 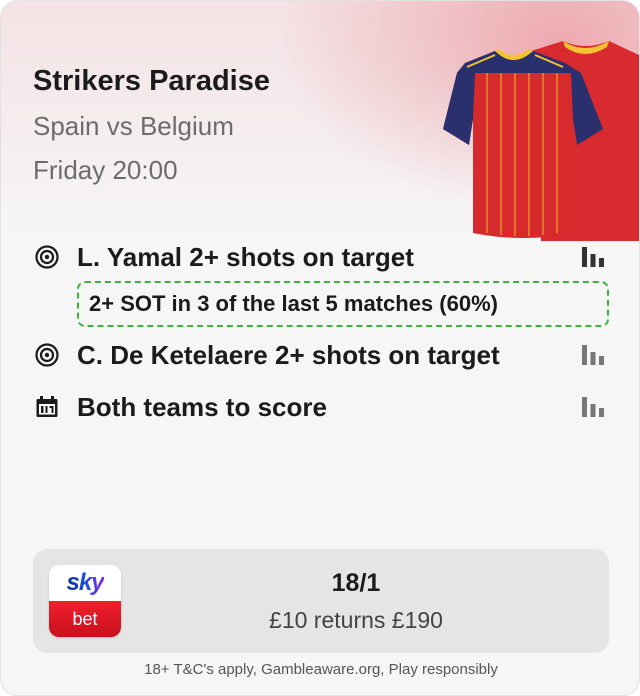 I want to click on selection-label: C. De Ketelaere 2+ shots on target, so click(x=288, y=354).